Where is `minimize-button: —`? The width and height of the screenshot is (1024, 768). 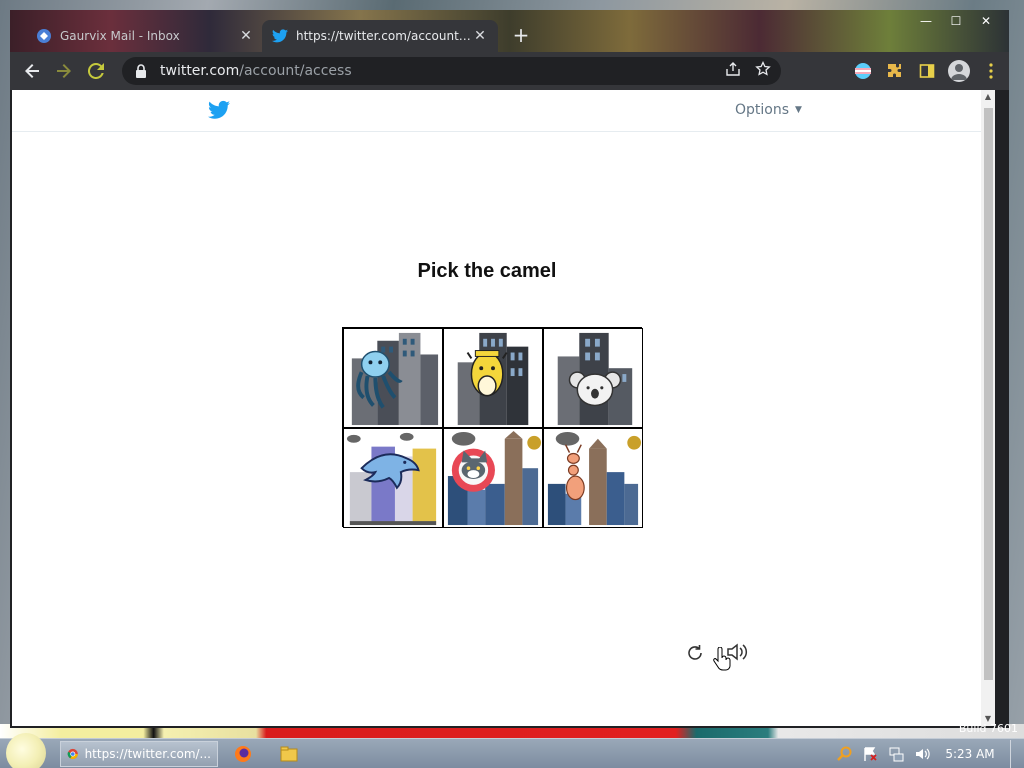 minimize-button: — is located at coordinates (926, 21).